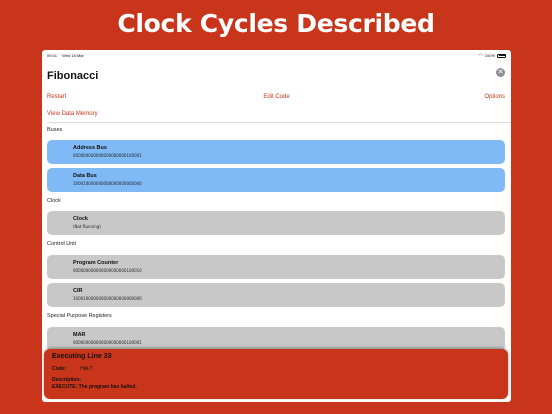  Describe the element at coordinates (279, 122) in the screenshot. I see `divider` at that location.